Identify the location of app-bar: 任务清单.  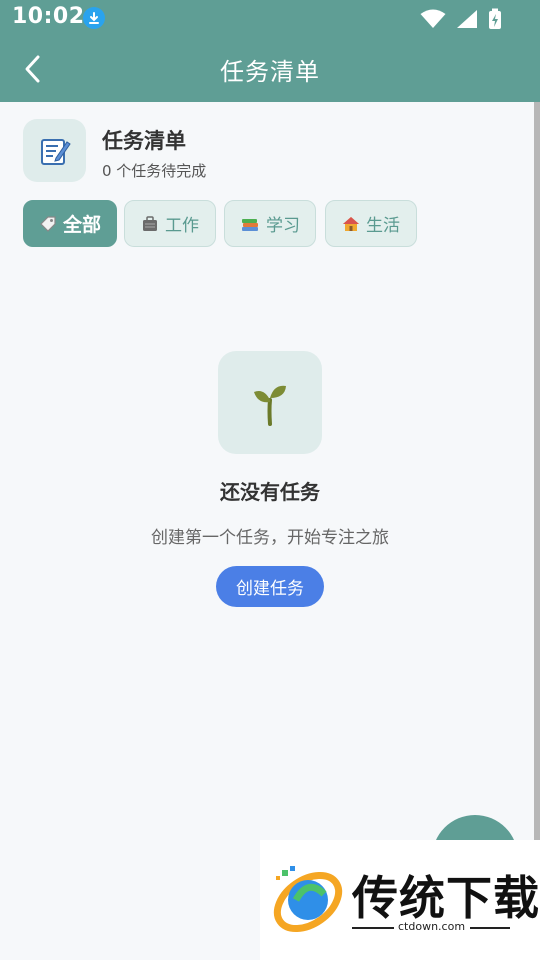
(270, 69).